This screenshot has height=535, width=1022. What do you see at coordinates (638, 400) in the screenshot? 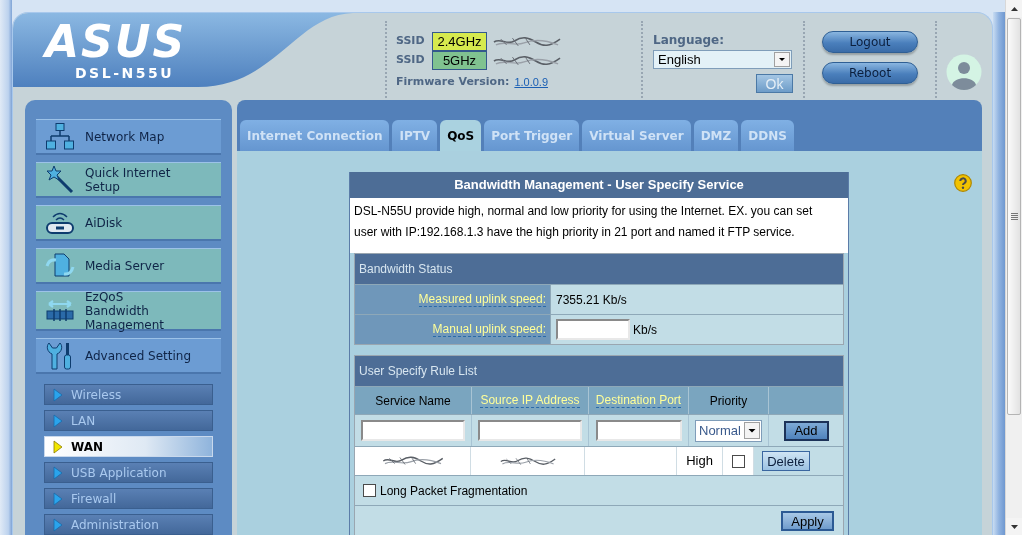
I see `column-header: Destination Port` at bounding box center [638, 400].